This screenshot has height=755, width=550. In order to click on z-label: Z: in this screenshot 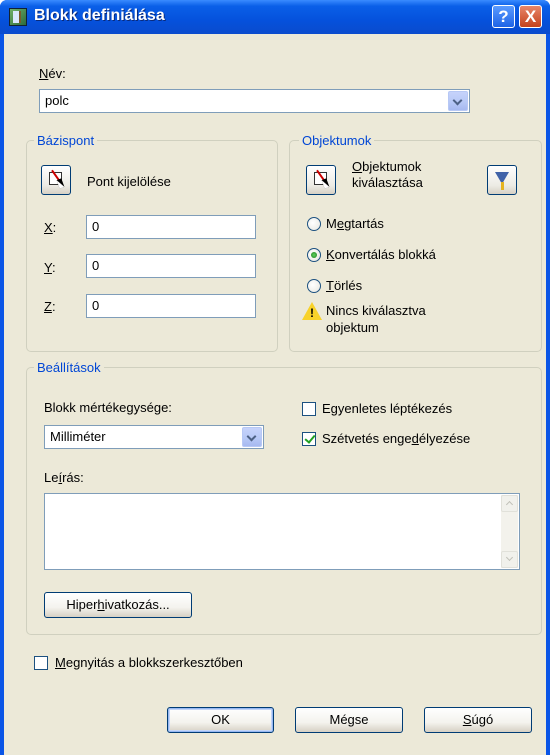, I will do `click(50, 306)`.